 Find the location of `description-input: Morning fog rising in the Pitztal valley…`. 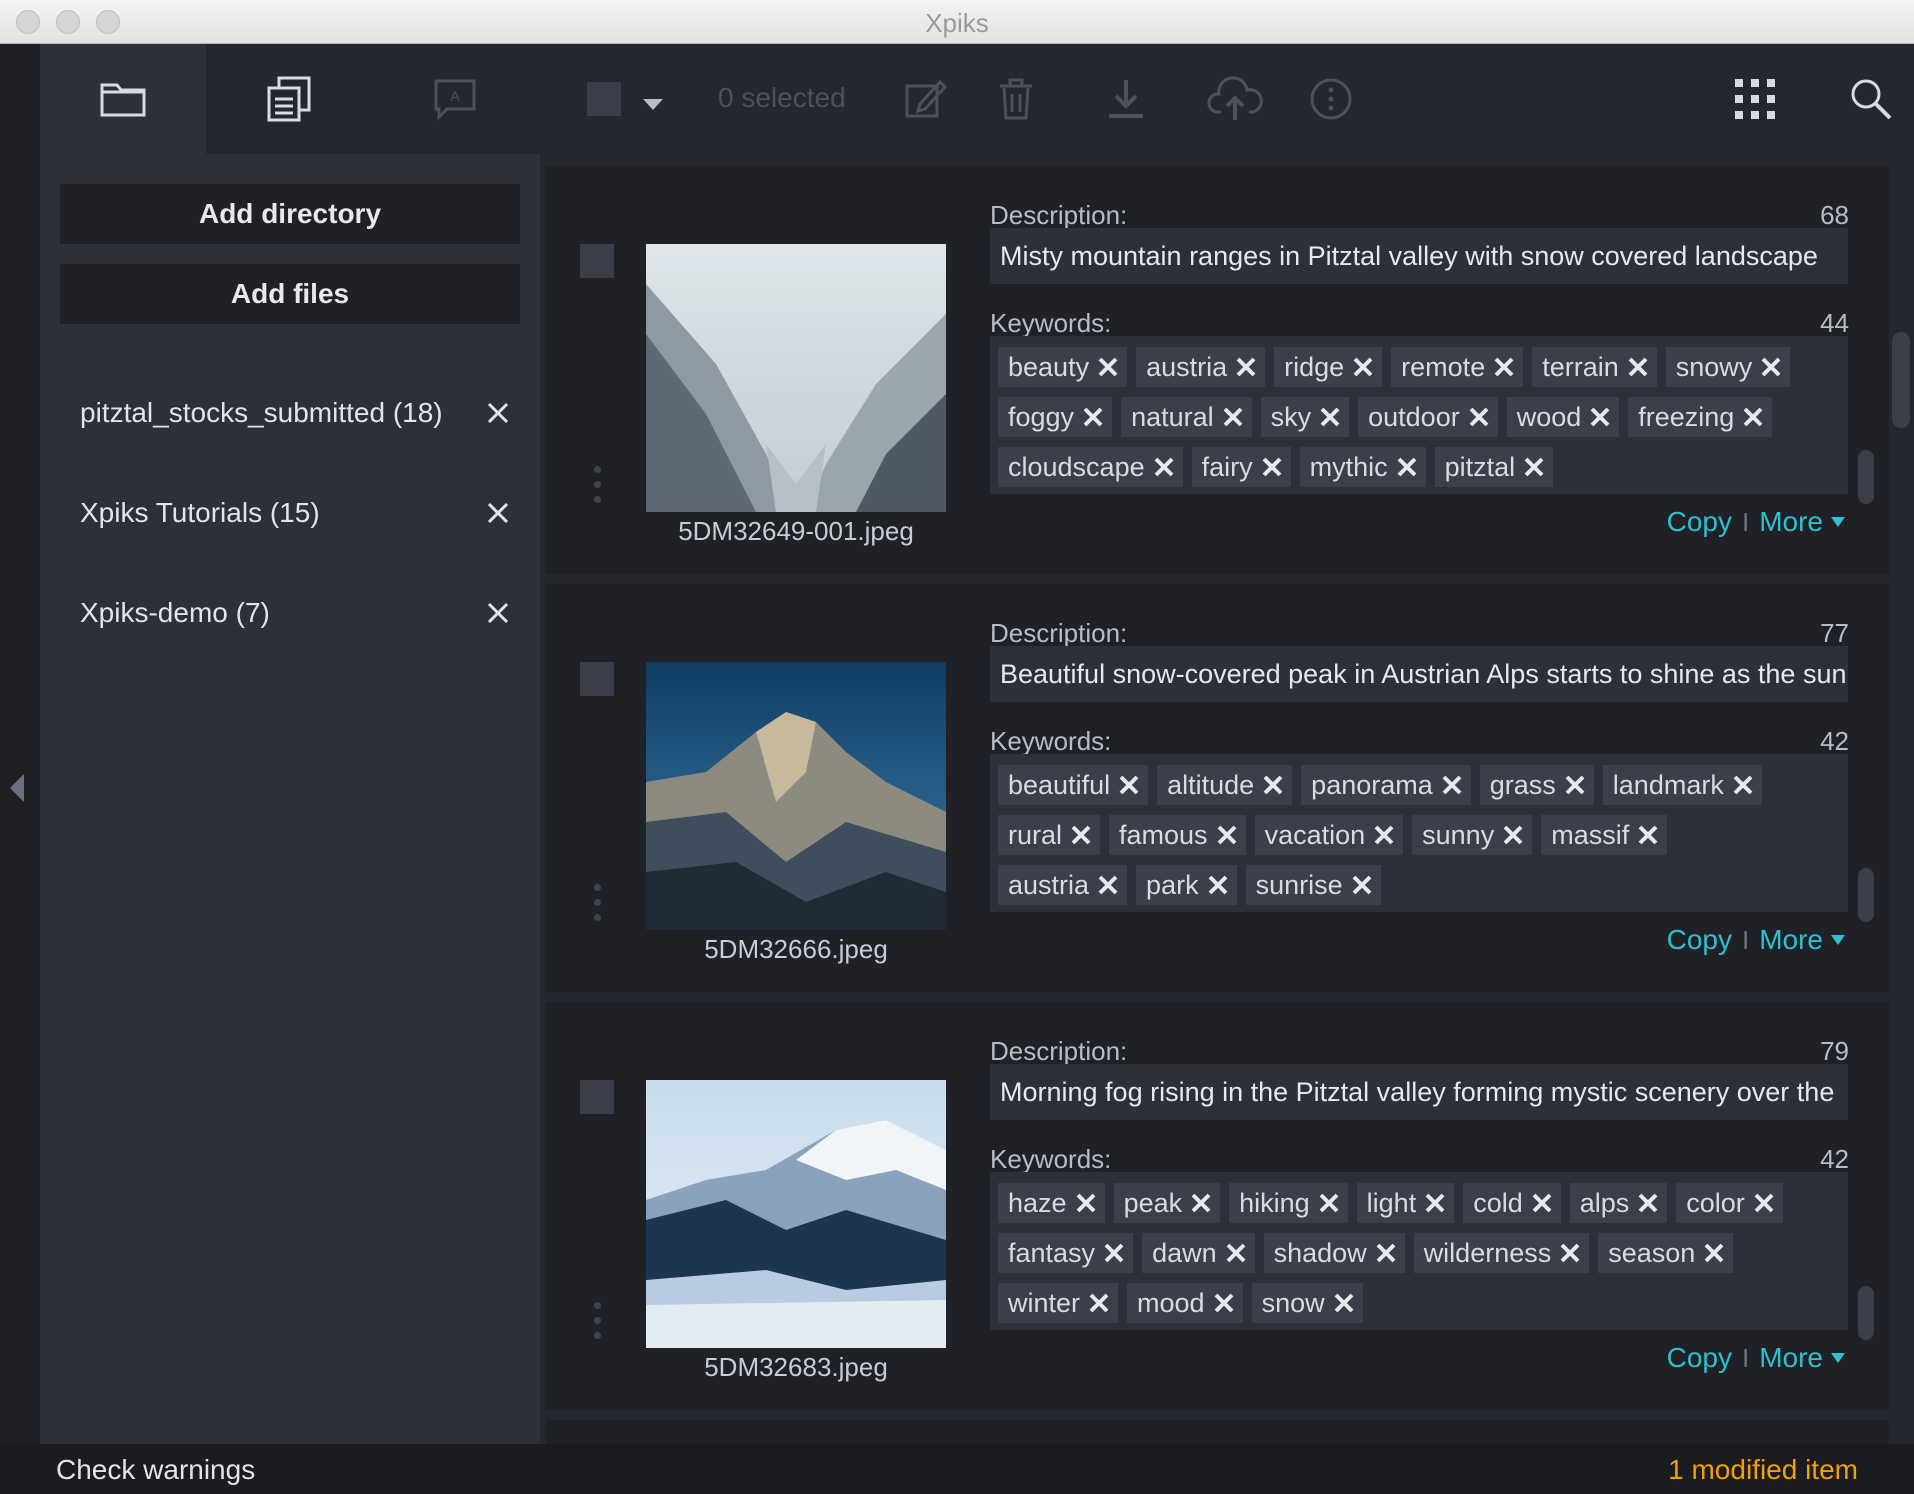

description-input: Morning fog rising in the Pitztal valley… is located at coordinates (1419, 1092).